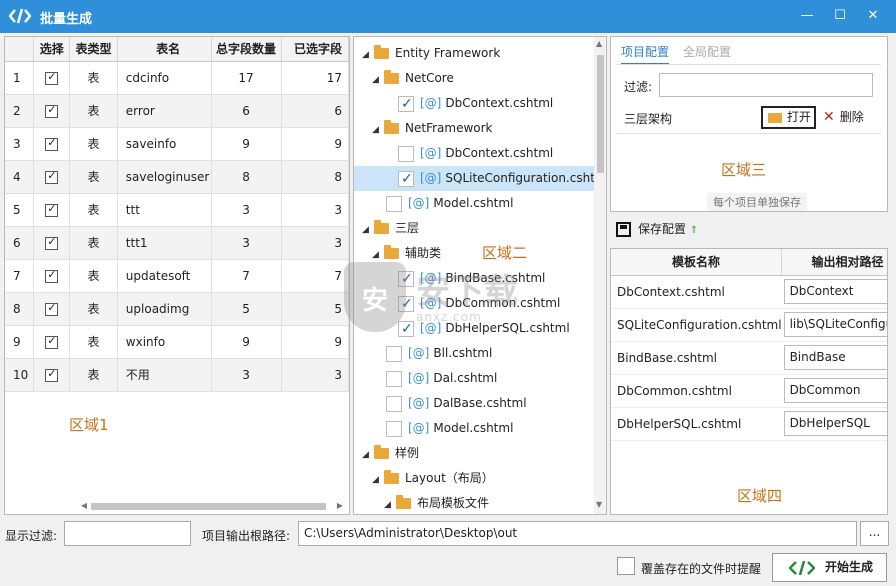  Describe the element at coordinates (835, 324) in the screenshot. I see `output-path-input: lib\SQLiteConfiguration` at that location.